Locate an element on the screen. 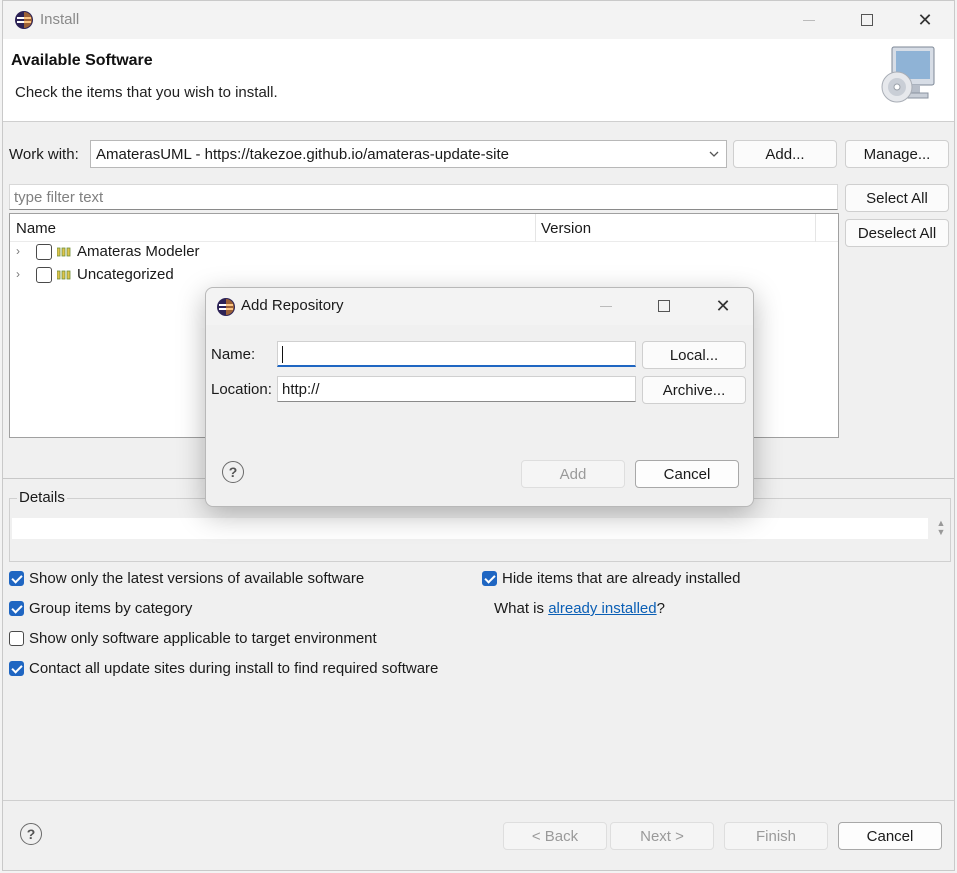 This screenshot has width=957, height=873. dialog-close-button: ✕ is located at coordinates (723, 306).